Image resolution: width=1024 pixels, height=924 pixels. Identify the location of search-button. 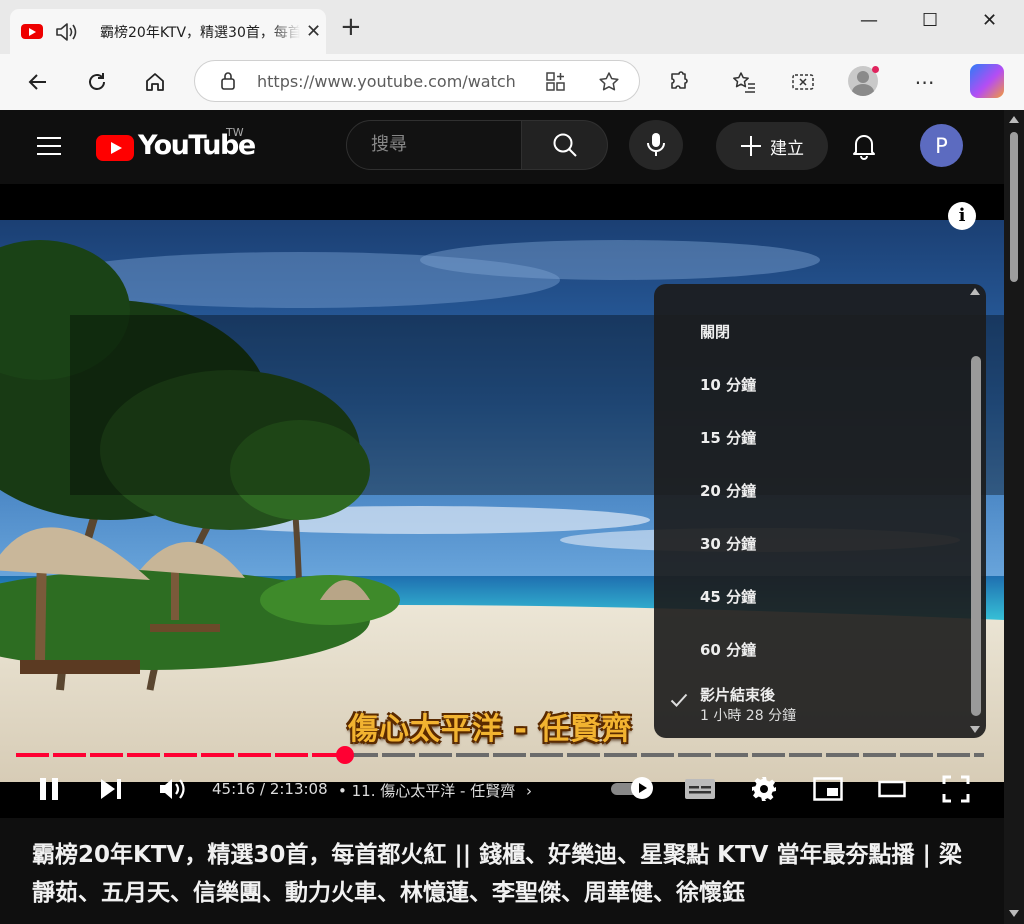
(565, 145).